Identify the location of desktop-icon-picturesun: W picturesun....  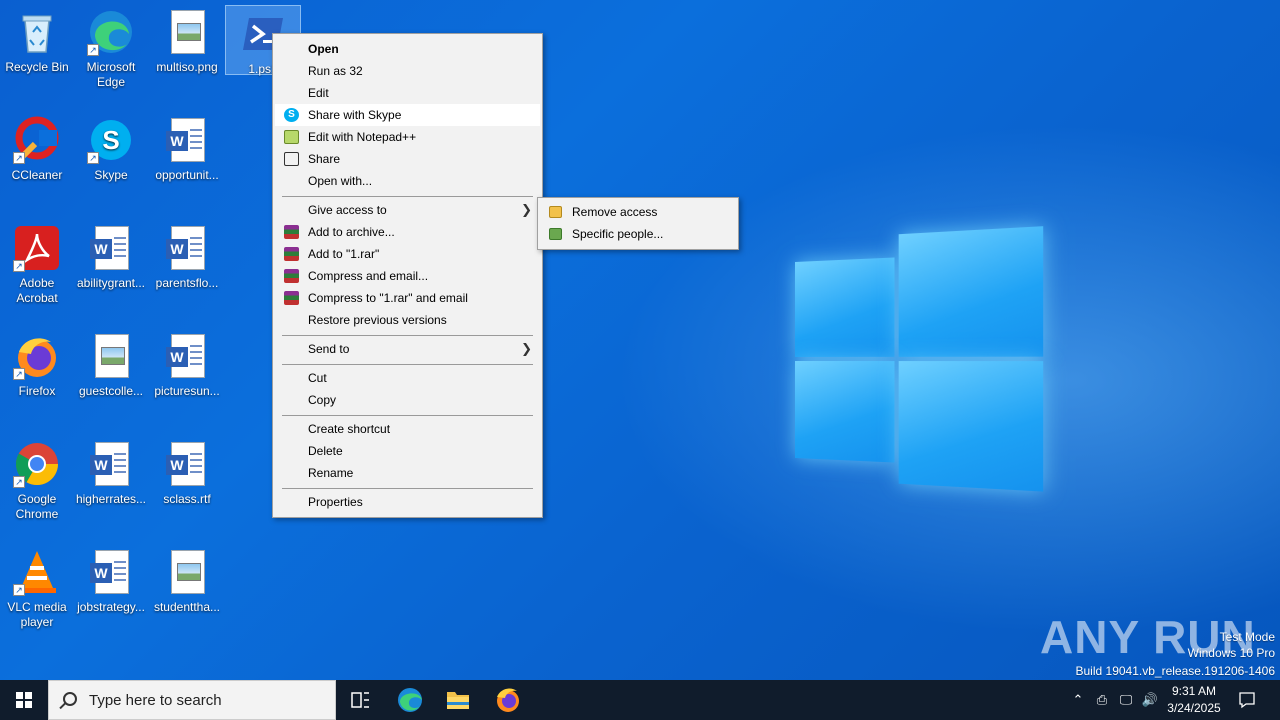
(187, 365).